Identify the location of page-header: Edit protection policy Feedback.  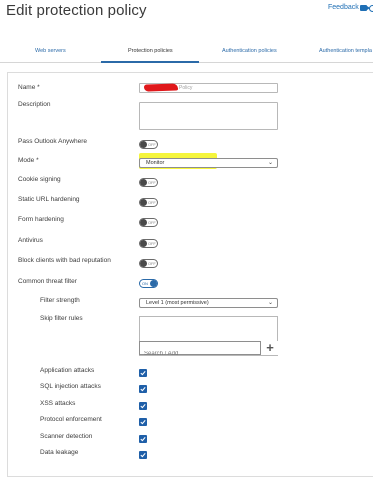
(186, 22).